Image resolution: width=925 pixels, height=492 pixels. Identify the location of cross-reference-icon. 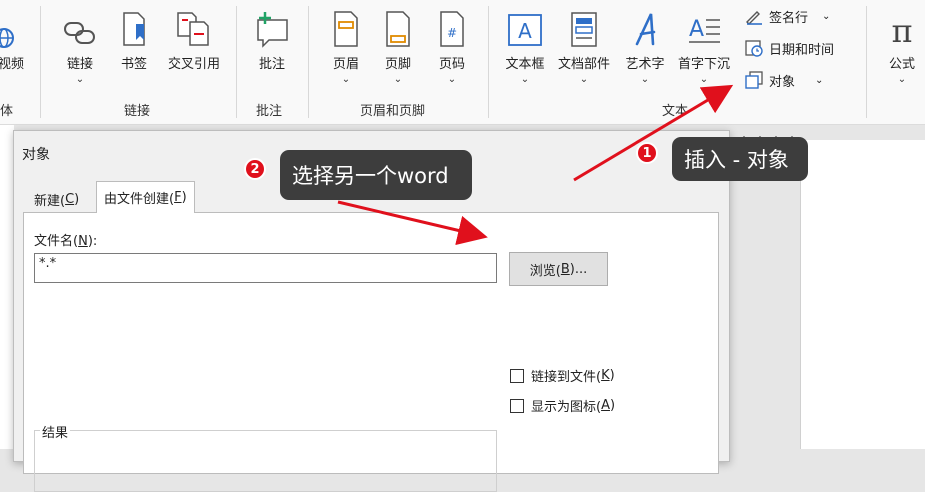
(194, 28).